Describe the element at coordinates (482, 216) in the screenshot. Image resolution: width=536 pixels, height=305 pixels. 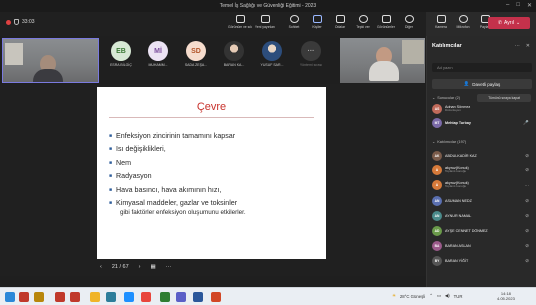
I see `participant-row: AN AYNUR NAMAL ⊘` at that location.